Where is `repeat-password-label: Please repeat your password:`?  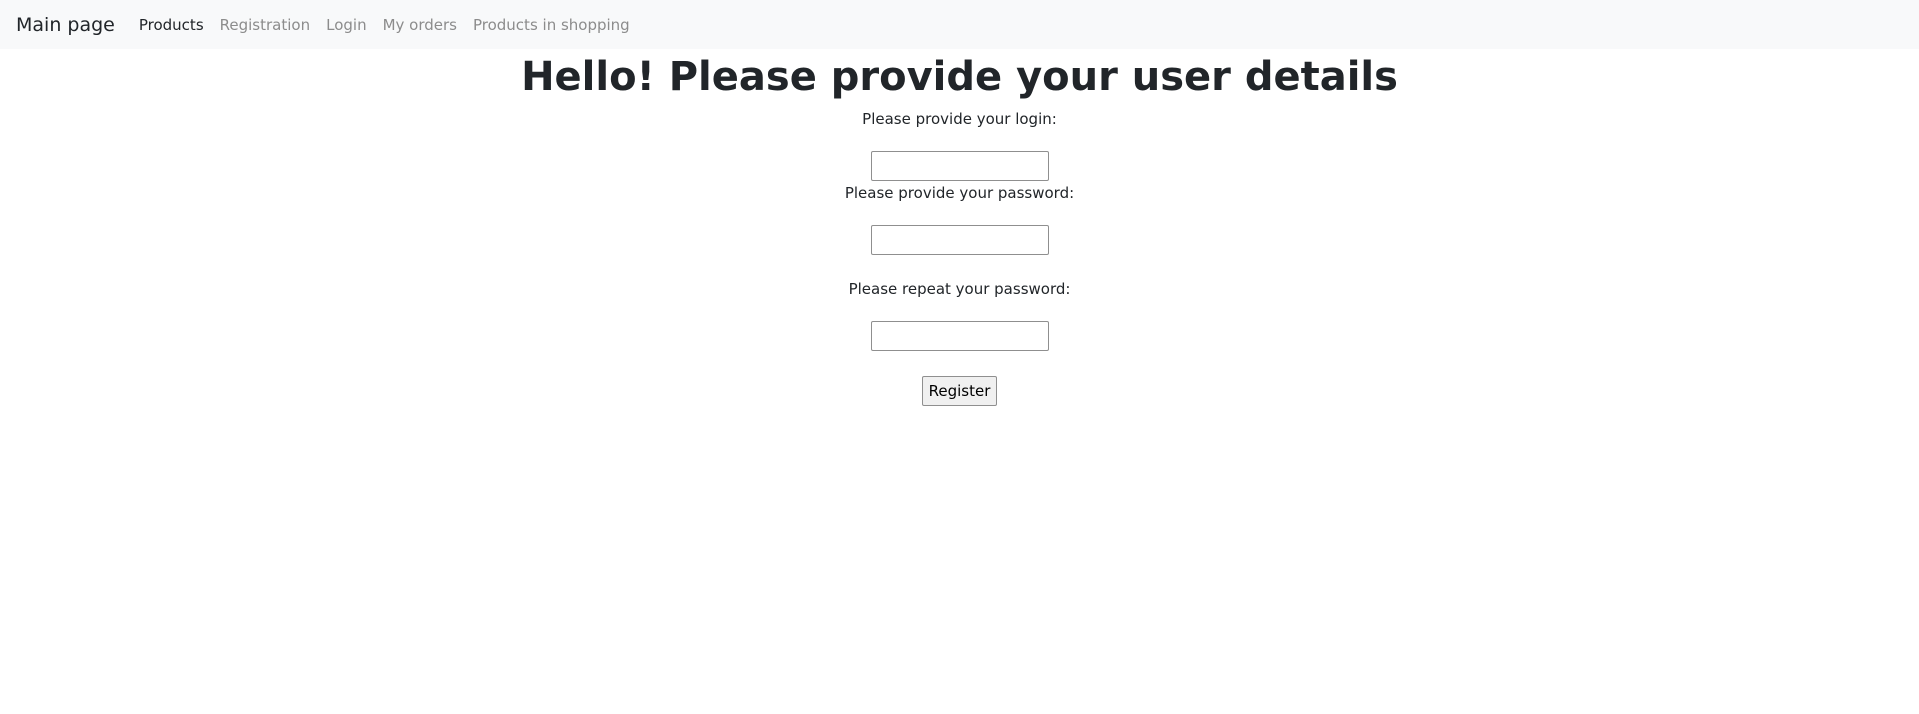
repeat-password-label: Please repeat your password: is located at coordinates (959, 289).